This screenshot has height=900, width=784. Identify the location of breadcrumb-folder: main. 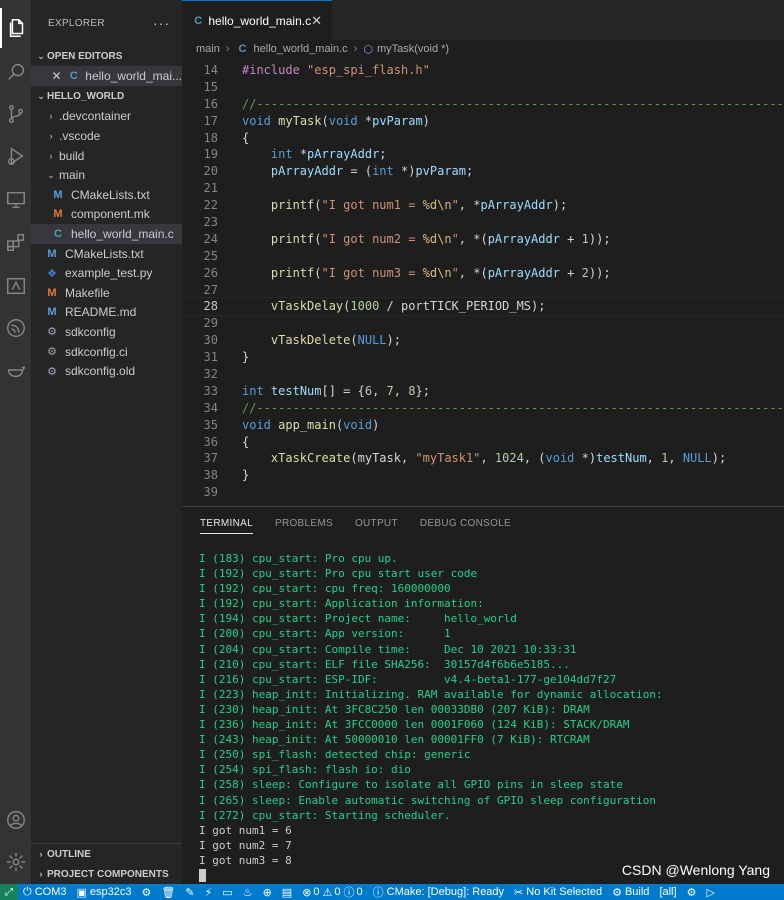
(208, 49).